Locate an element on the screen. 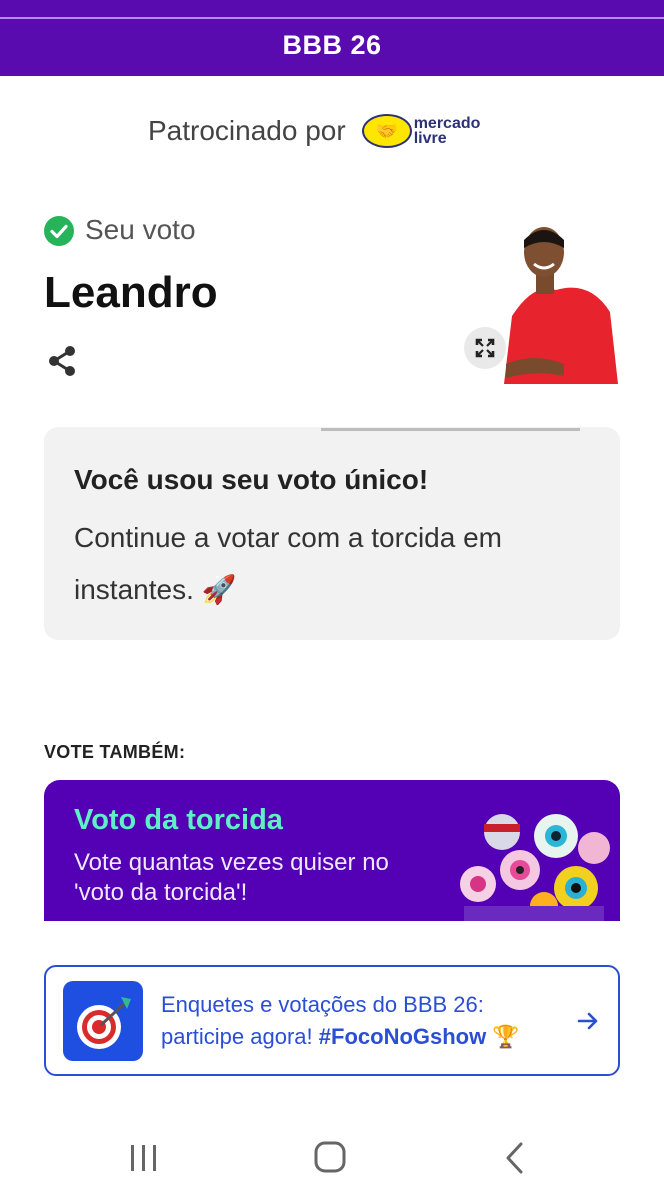  header-divider is located at coordinates (332, 18).